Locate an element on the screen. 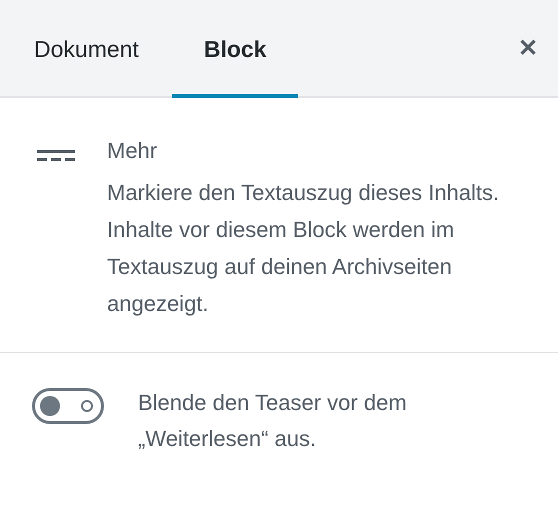  tab: Dokument is located at coordinates (86, 49).